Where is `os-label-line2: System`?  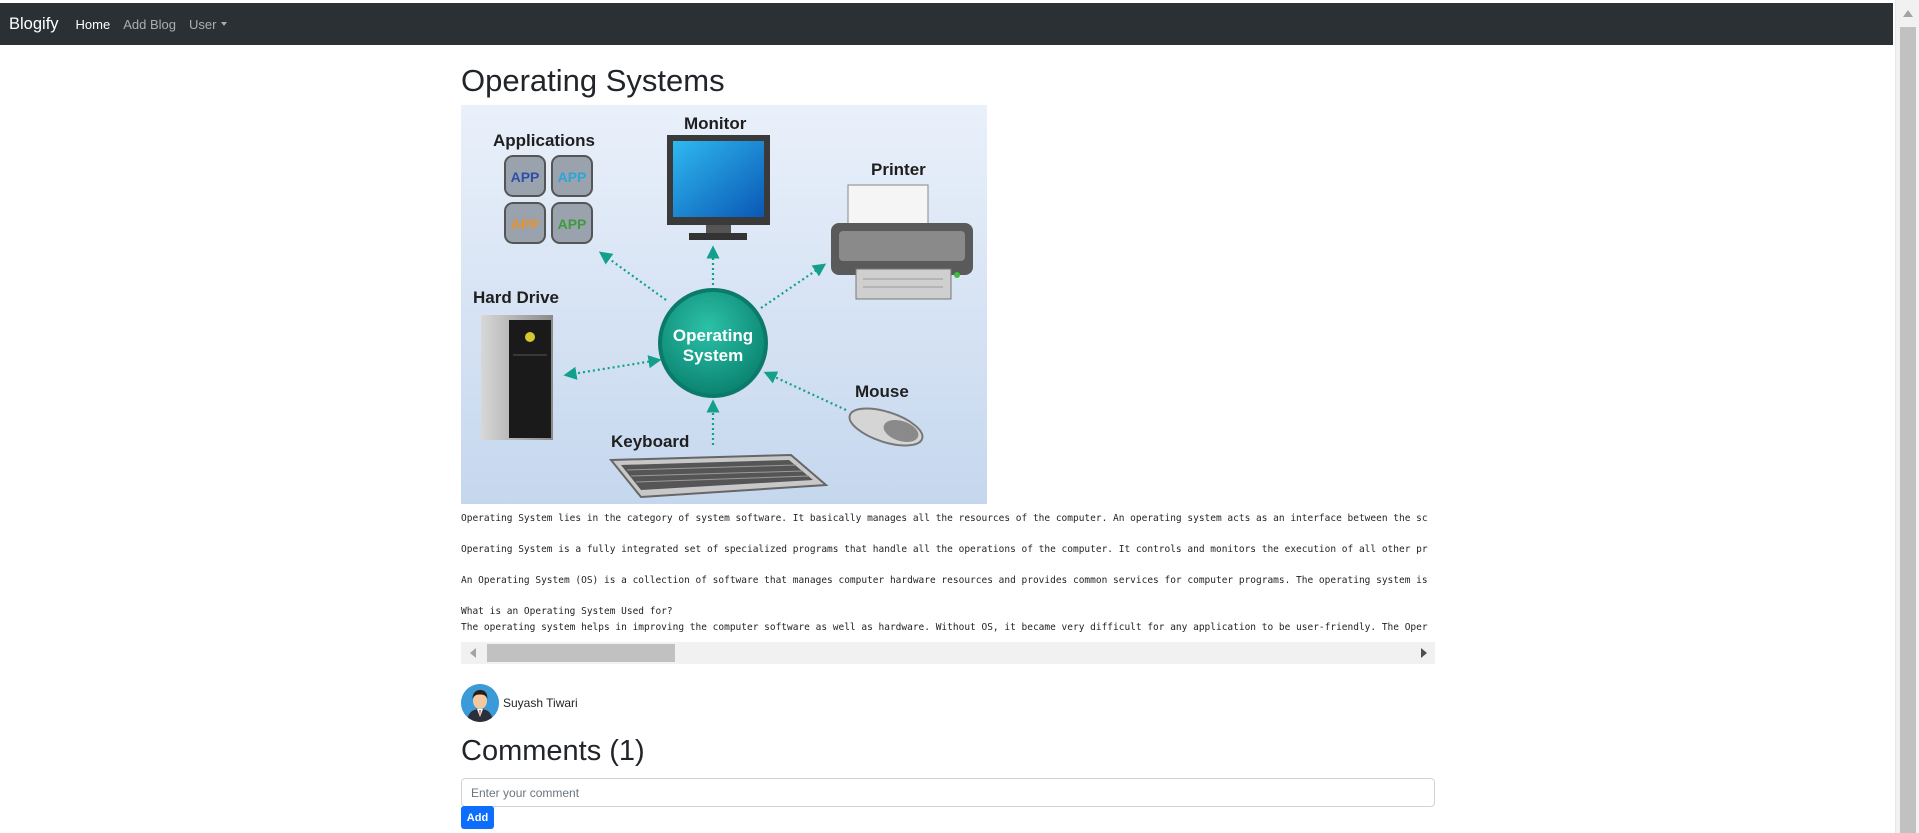 os-label-line2: System is located at coordinates (713, 355).